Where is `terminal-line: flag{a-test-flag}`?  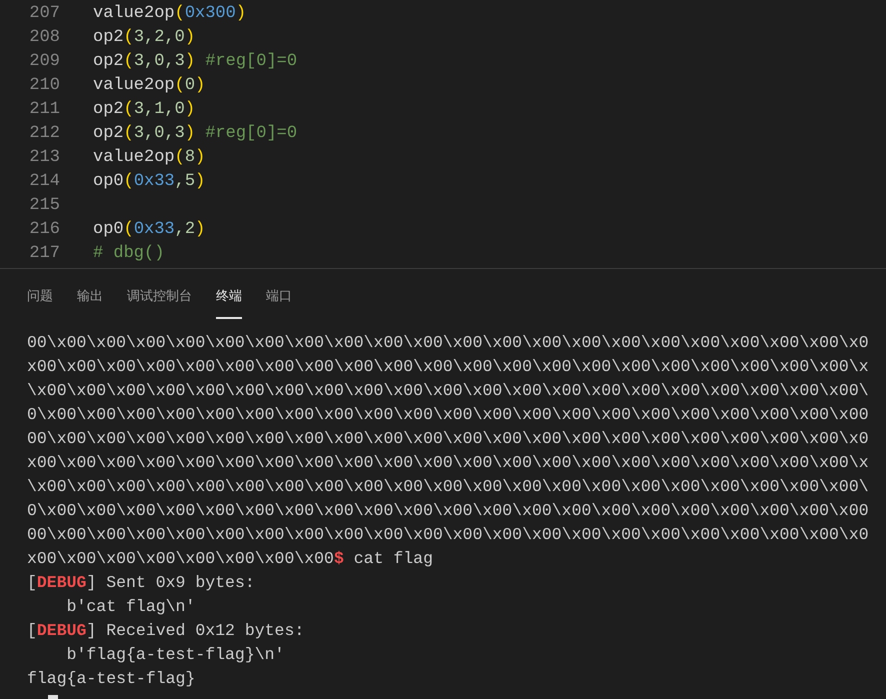
terminal-line: flag{a-test-flag} is located at coordinates (111, 679).